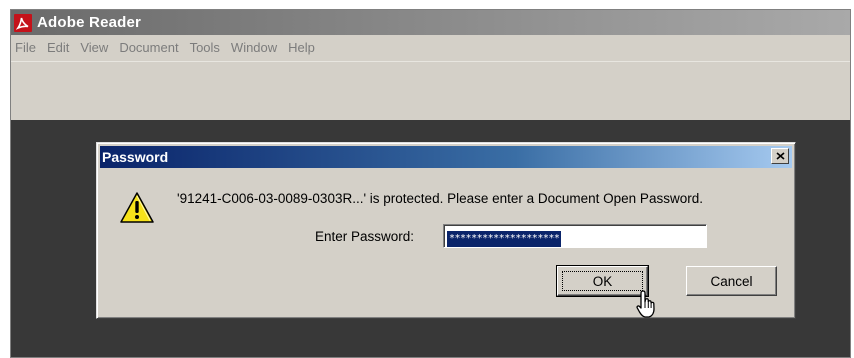 The width and height of the screenshot is (854, 358). What do you see at coordinates (148, 48) in the screenshot?
I see `menu-document: Document` at bounding box center [148, 48].